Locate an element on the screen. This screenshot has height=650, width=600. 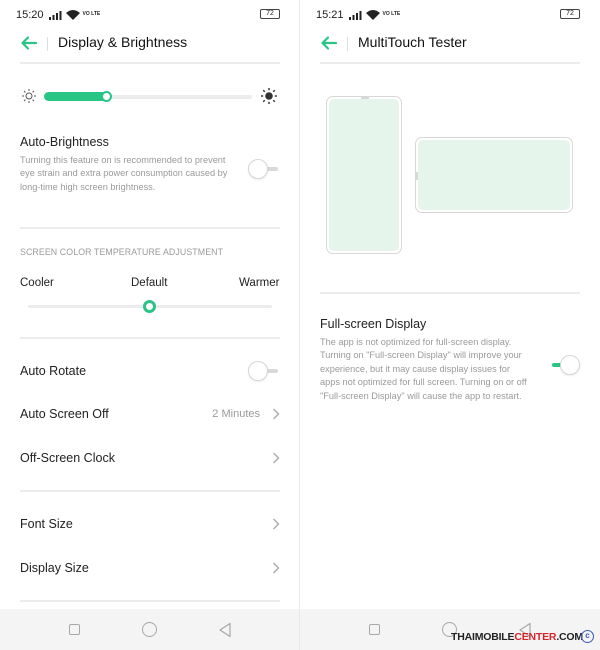
landscape-phone-illustration is located at coordinates (494, 175).